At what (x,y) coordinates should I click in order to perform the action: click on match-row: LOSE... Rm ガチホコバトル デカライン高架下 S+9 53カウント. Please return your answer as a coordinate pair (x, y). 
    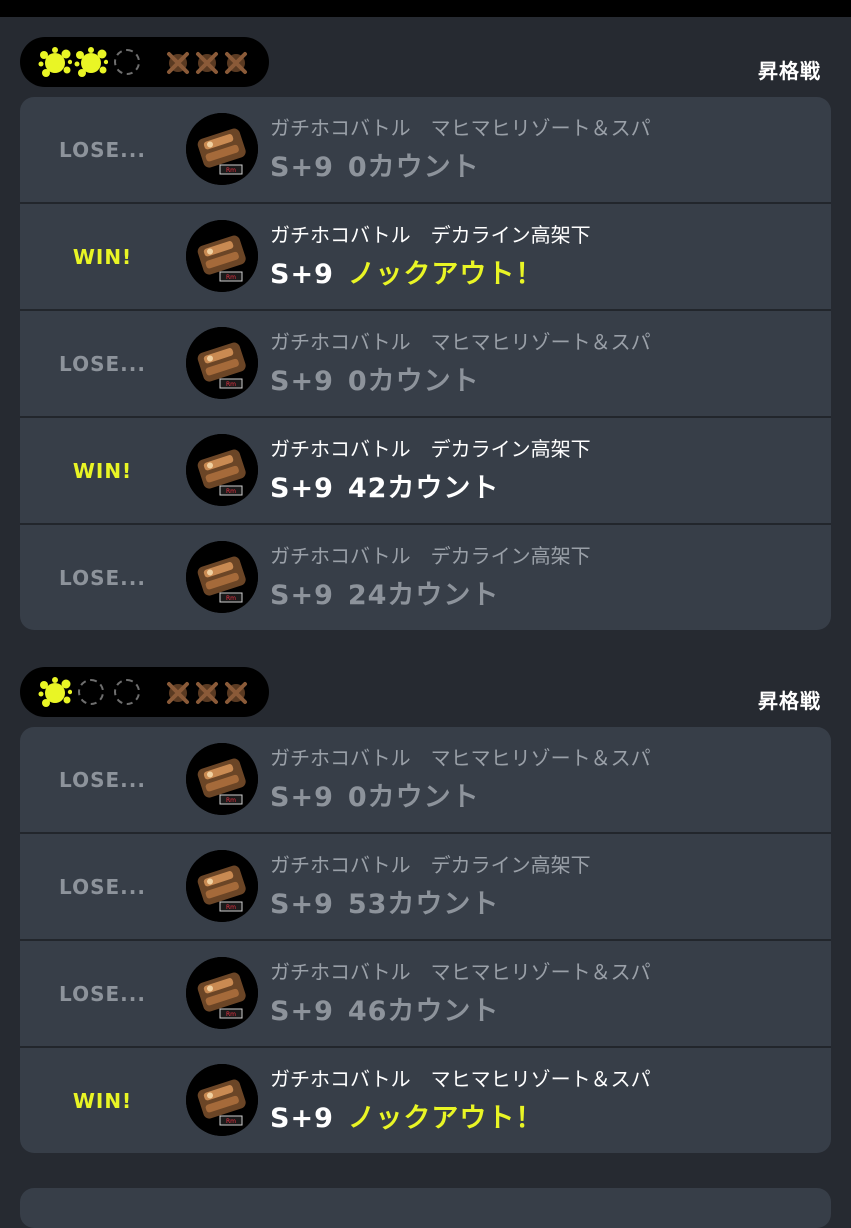
    Looking at the image, I should click on (425, 885).